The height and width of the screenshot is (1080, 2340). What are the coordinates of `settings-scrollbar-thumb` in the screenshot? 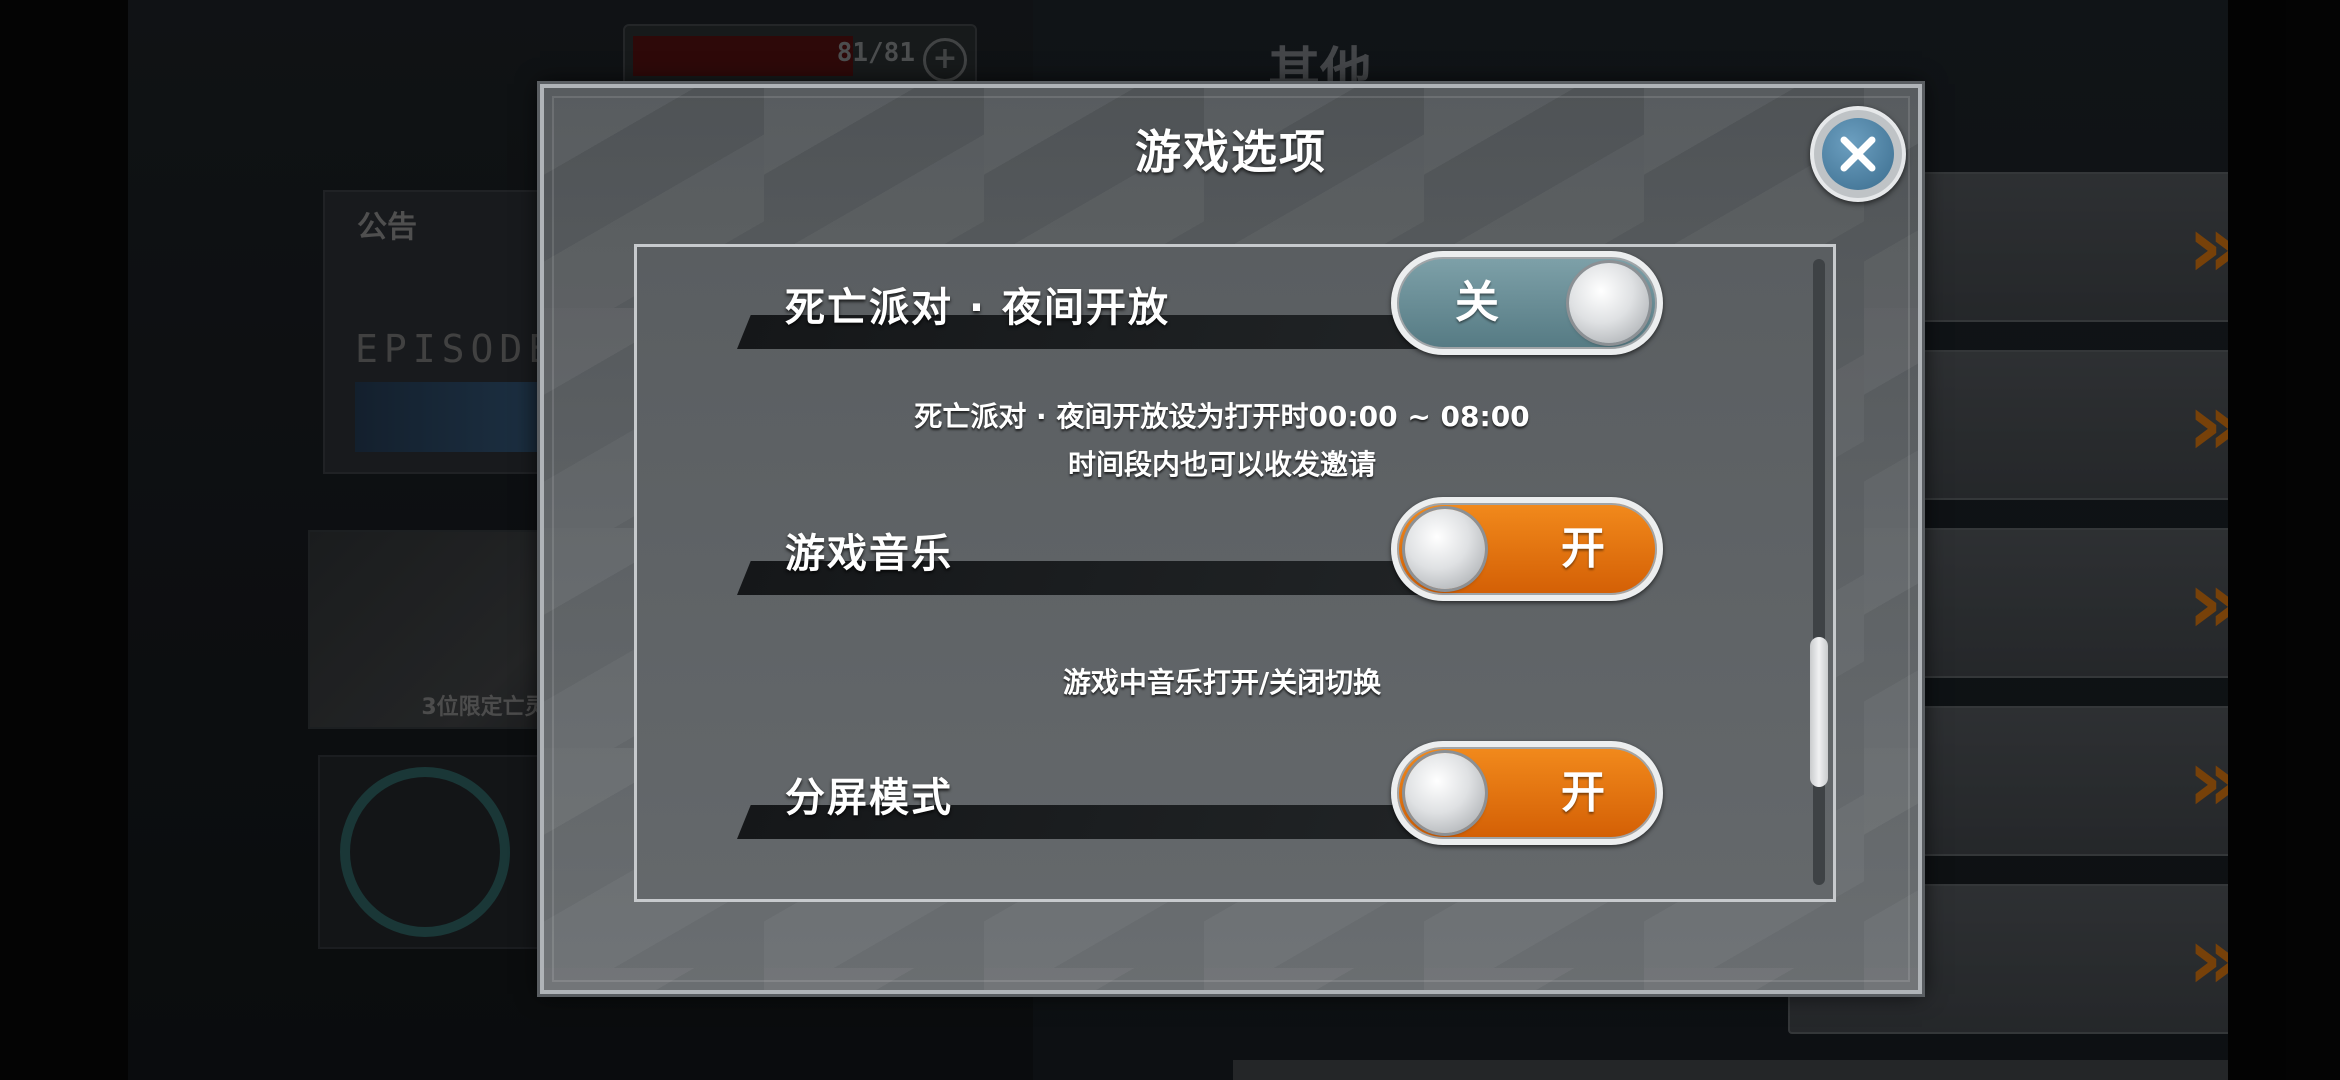 It's located at (1819, 712).